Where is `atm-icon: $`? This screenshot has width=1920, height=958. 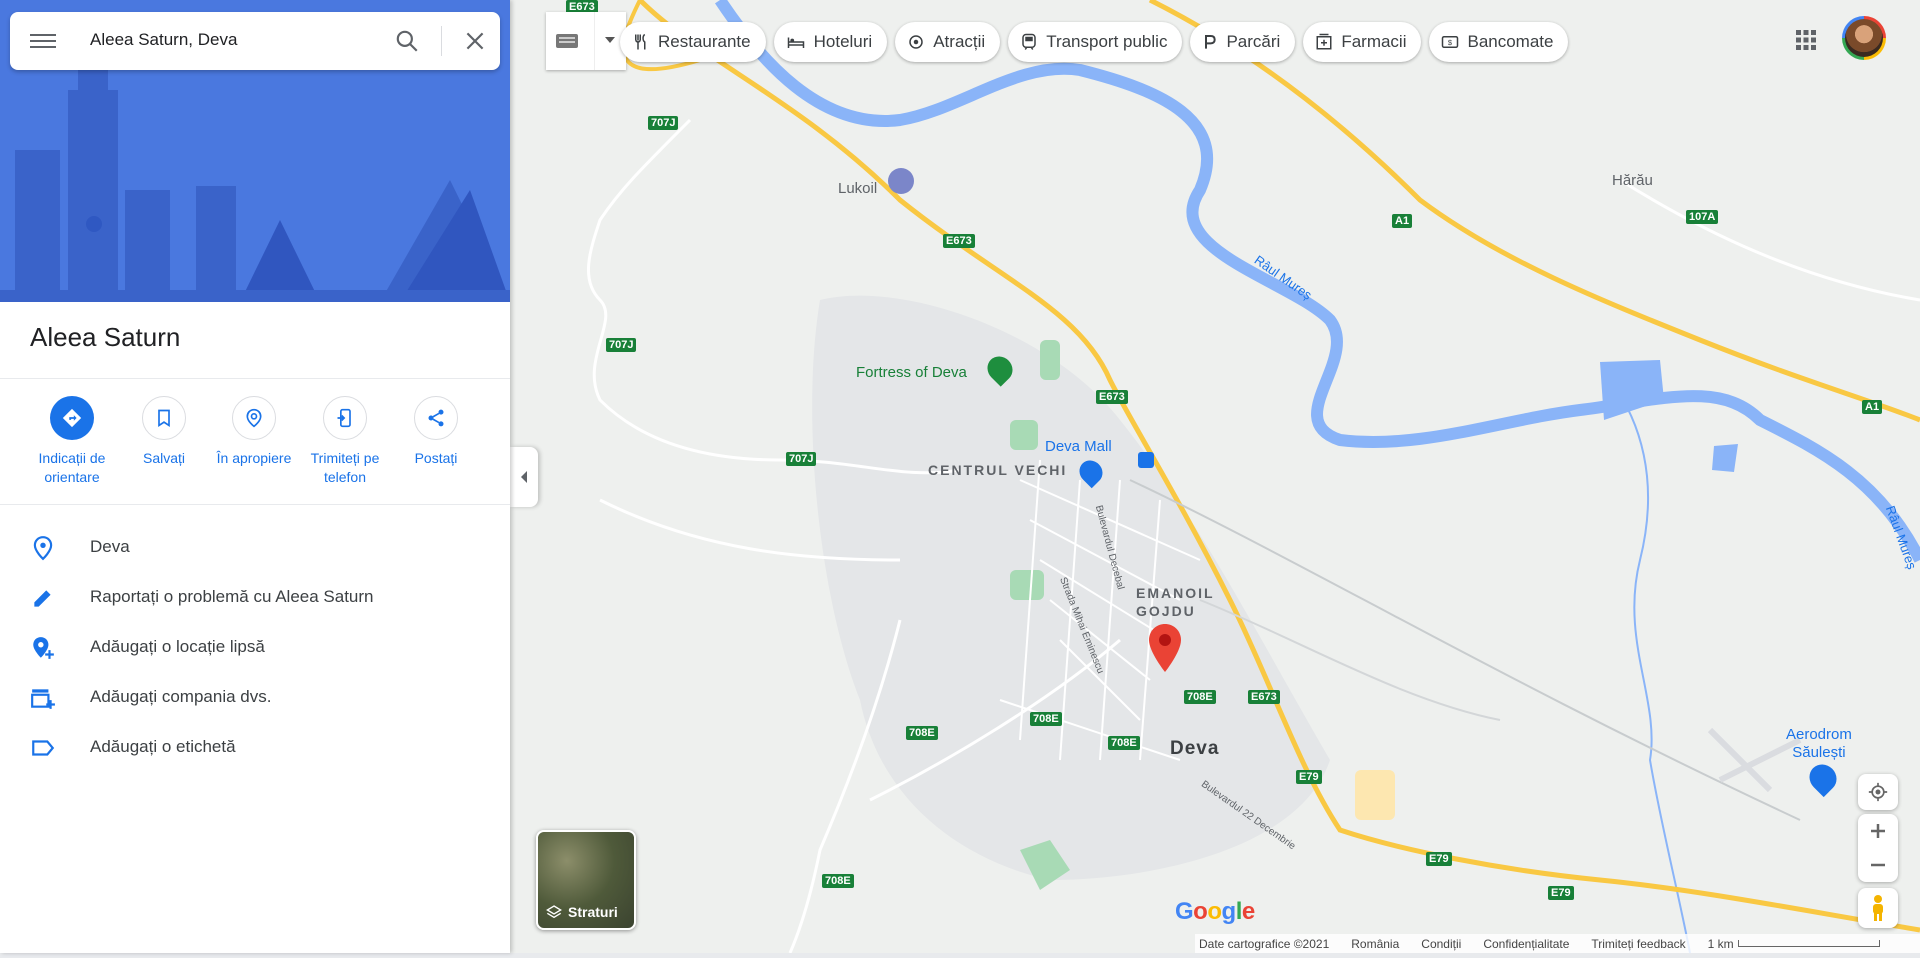 atm-icon: $ is located at coordinates (1450, 42).